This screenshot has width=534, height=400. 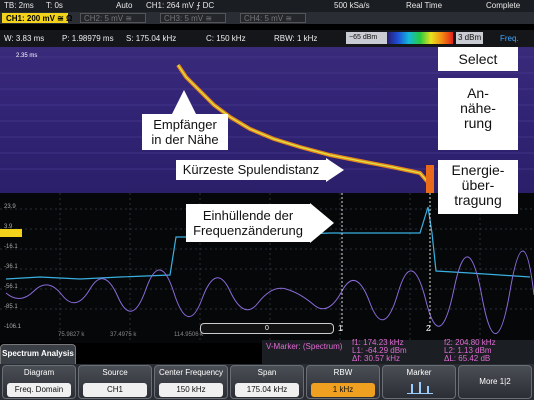 I want to click on softkey-title: More 1|2, so click(x=495, y=381).